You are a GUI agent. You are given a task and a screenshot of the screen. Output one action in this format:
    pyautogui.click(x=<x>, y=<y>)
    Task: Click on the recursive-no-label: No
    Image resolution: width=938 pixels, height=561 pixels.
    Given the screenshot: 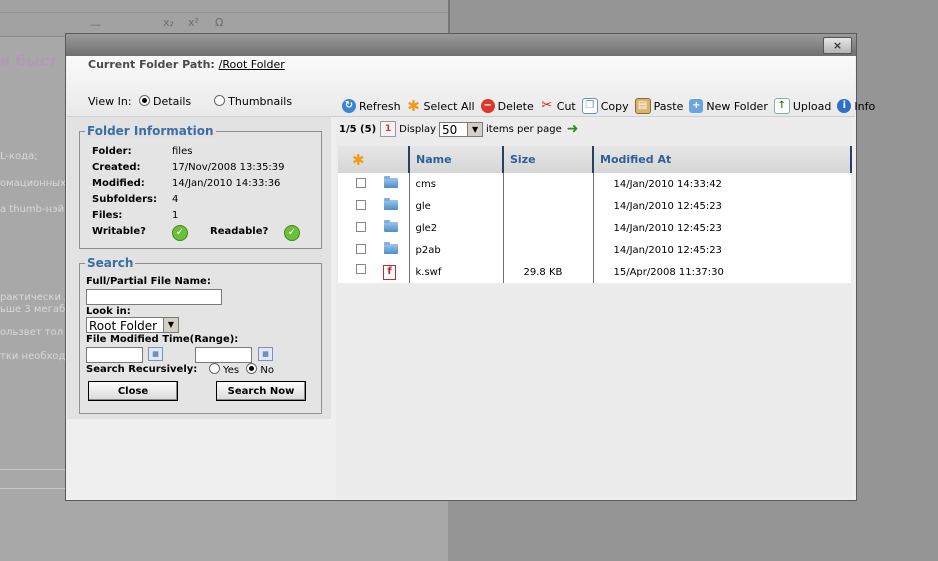 What is the action you would take?
    pyautogui.click(x=267, y=370)
    